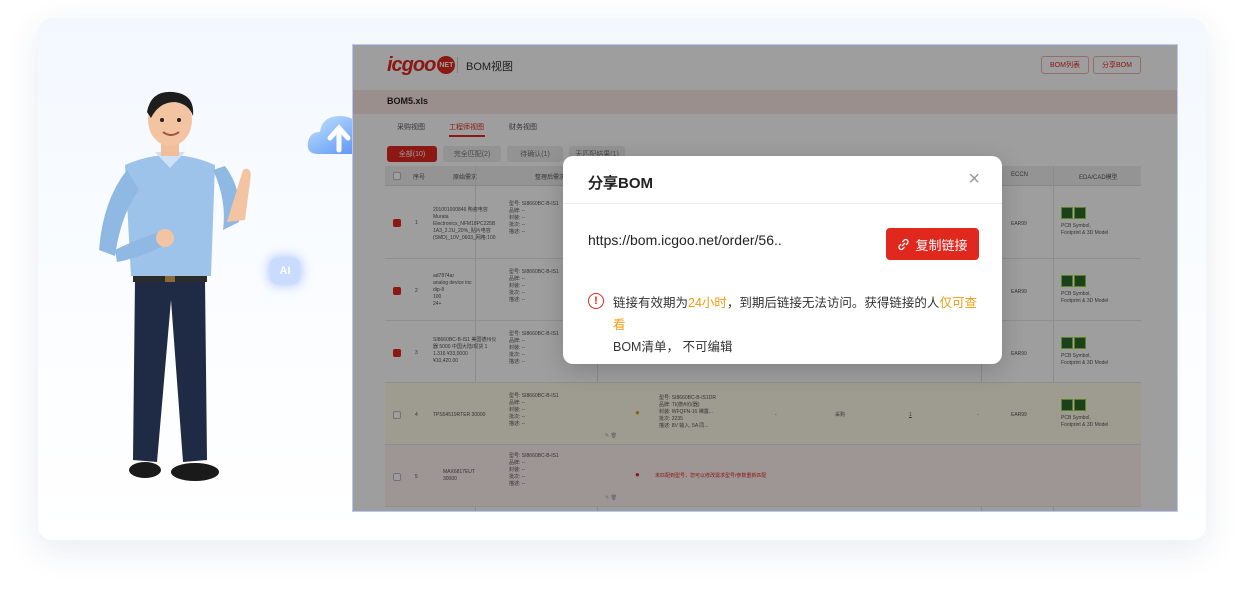  I want to click on warning-icon: !, so click(596, 301).